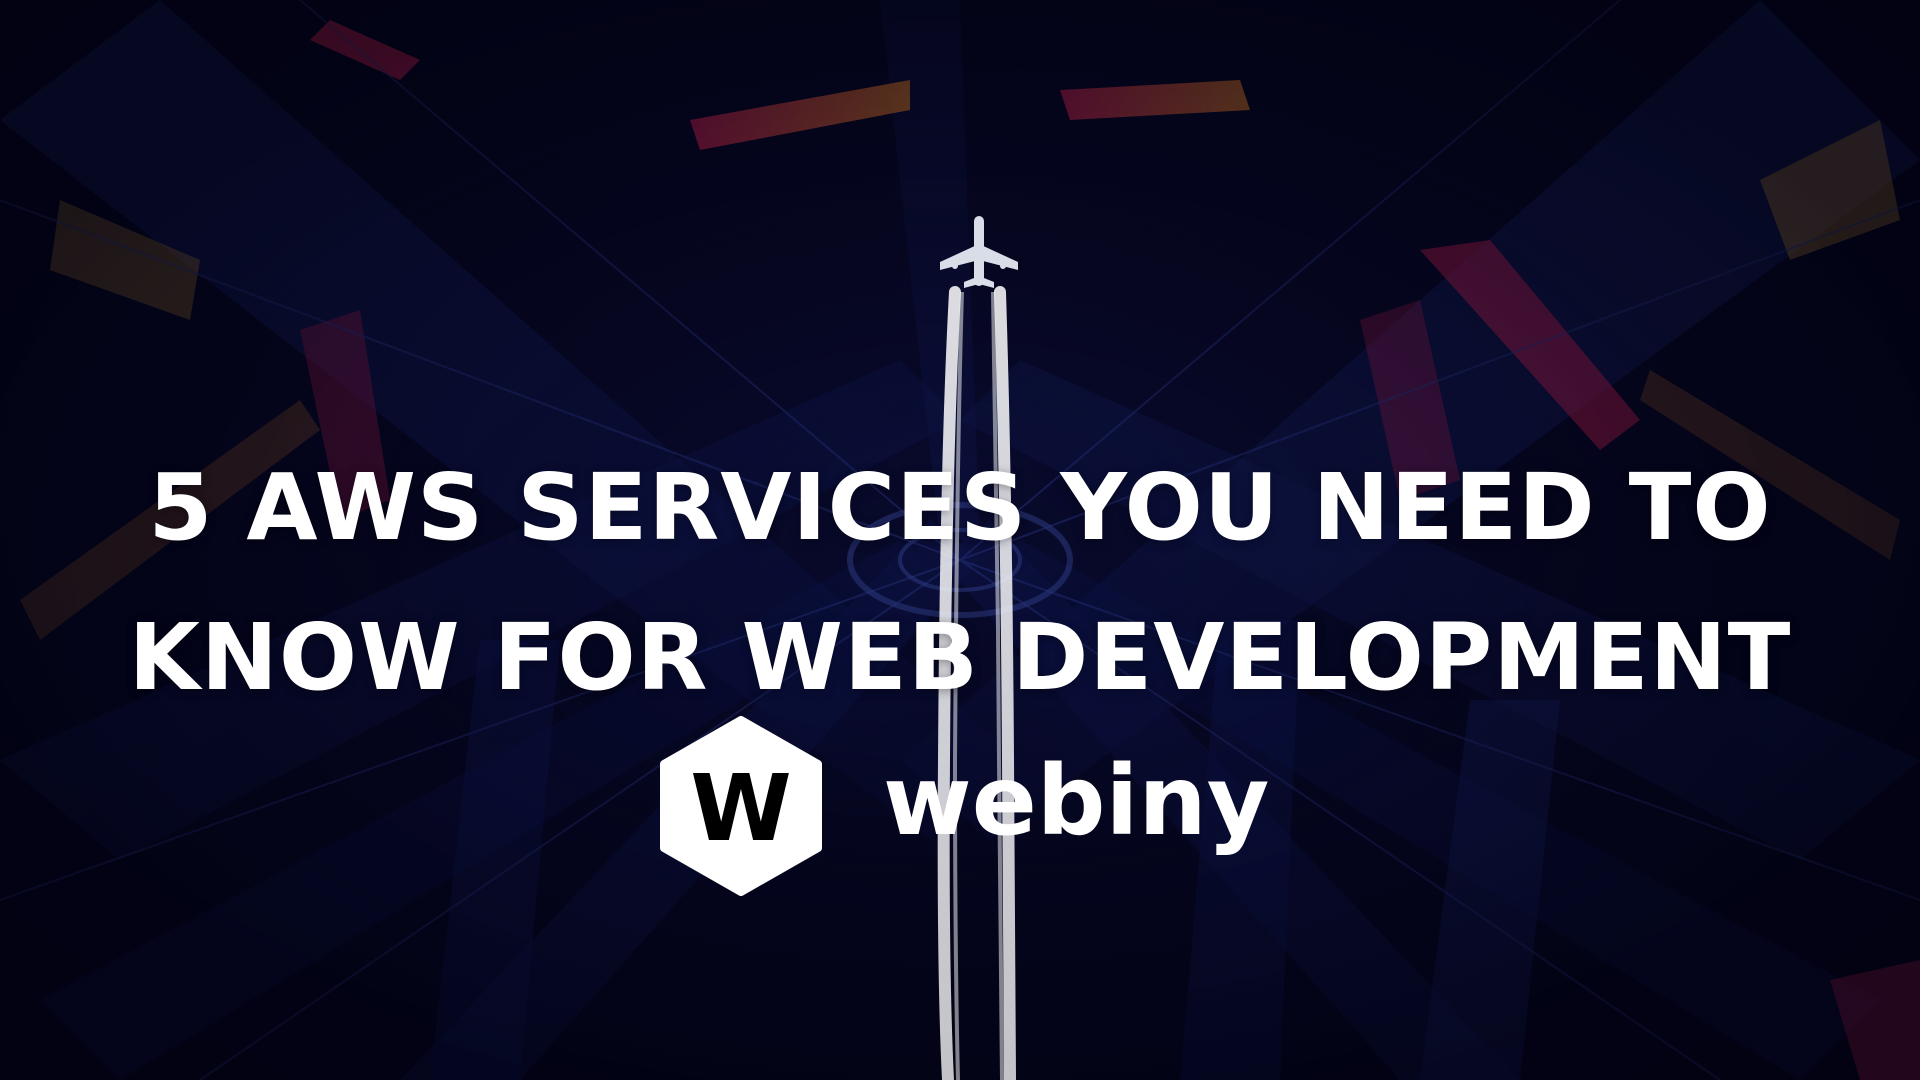 Image resolution: width=1920 pixels, height=1080 pixels. Describe the element at coordinates (960, 507) in the screenshot. I see `headline-line-1: 5 AWS SERVICES YOU NEED TO` at that location.